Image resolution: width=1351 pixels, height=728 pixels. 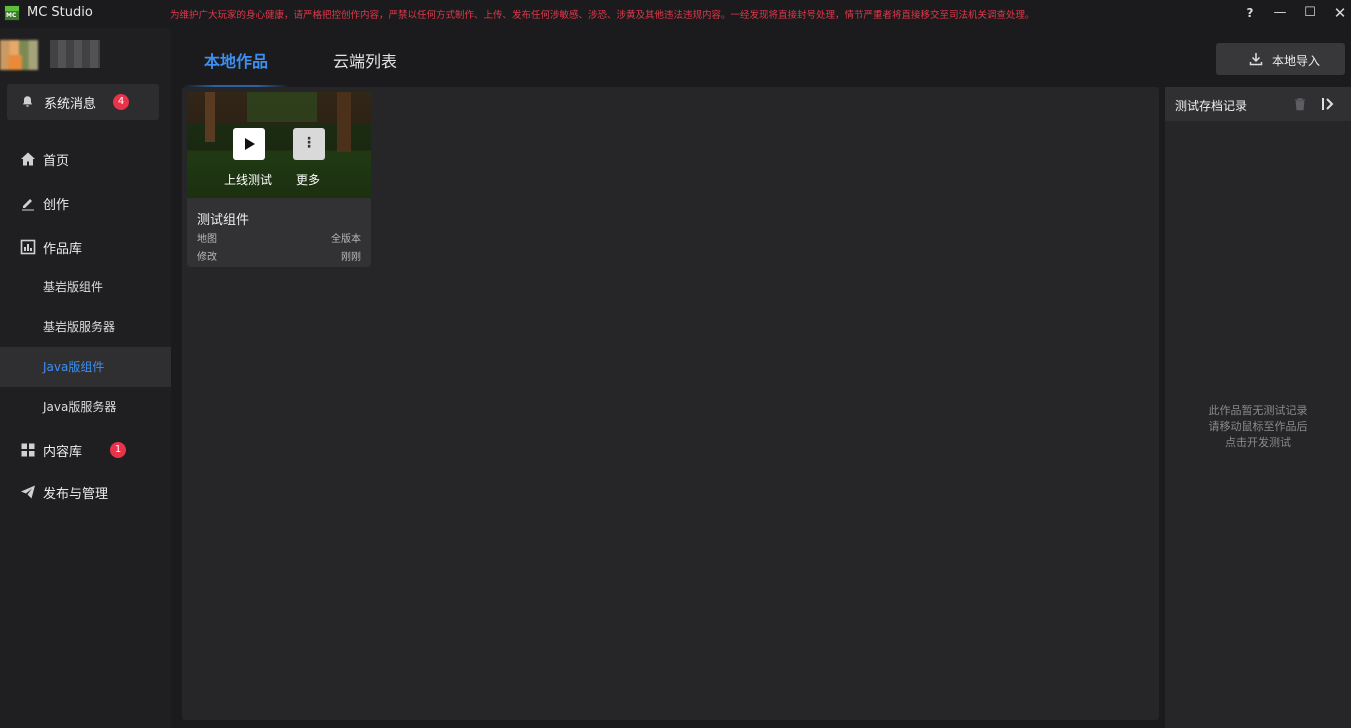 What do you see at coordinates (85, 159) in the screenshot?
I see `sidebar-item-home: 首页` at bounding box center [85, 159].